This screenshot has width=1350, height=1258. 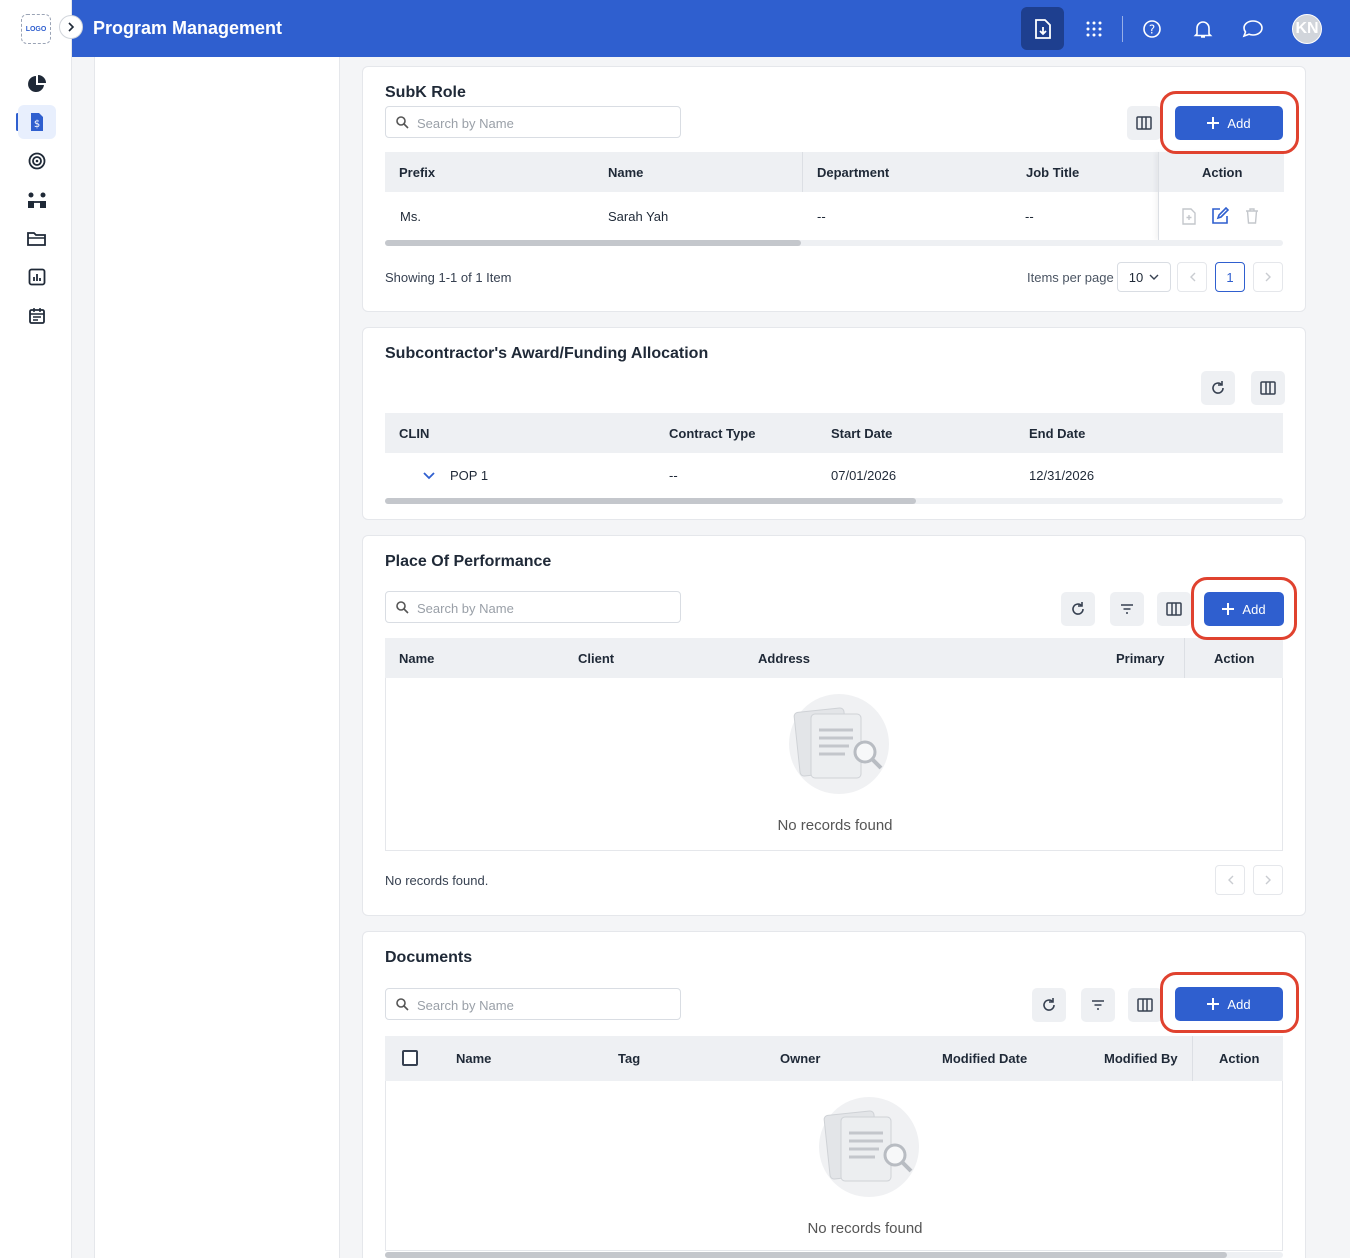 What do you see at coordinates (596, 658) in the screenshot?
I see `col-client: Client` at bounding box center [596, 658].